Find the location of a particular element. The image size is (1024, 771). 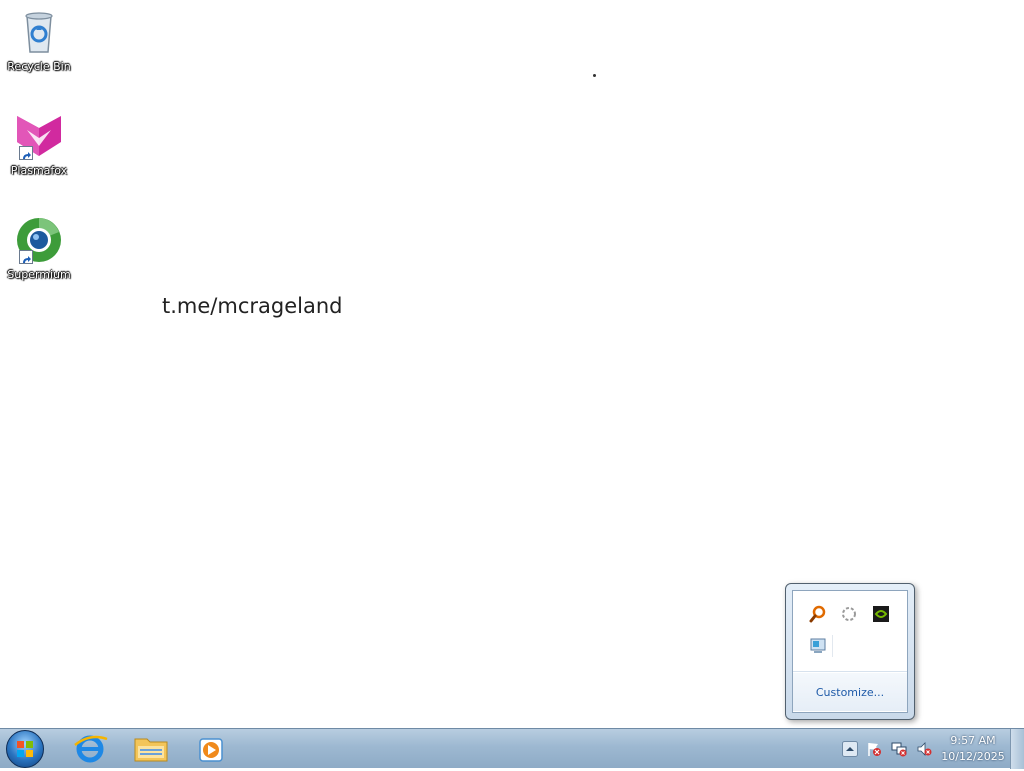

taskbar-internet-explorer is located at coordinates (90, 748).